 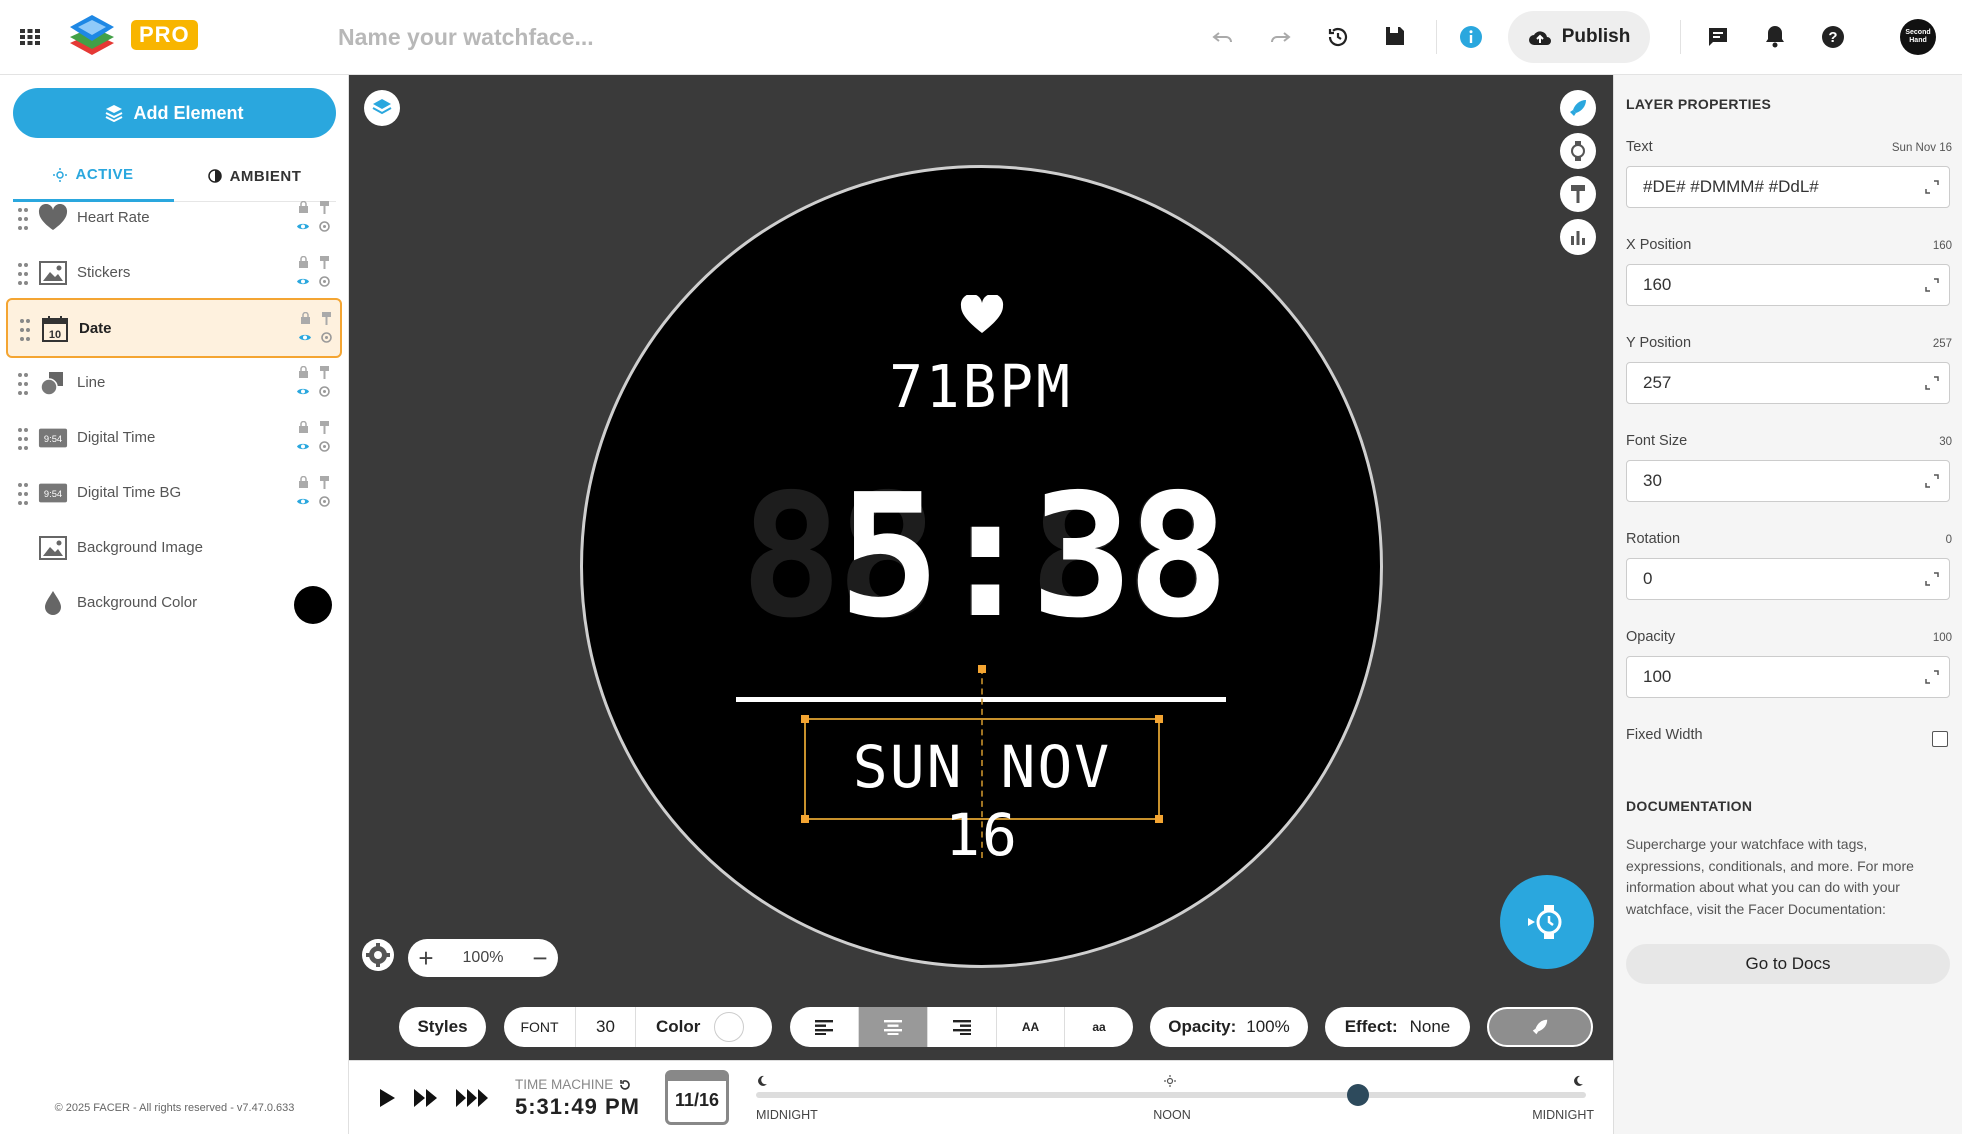 What do you see at coordinates (625, 1085) in the screenshot?
I see `reset-icon` at bounding box center [625, 1085].